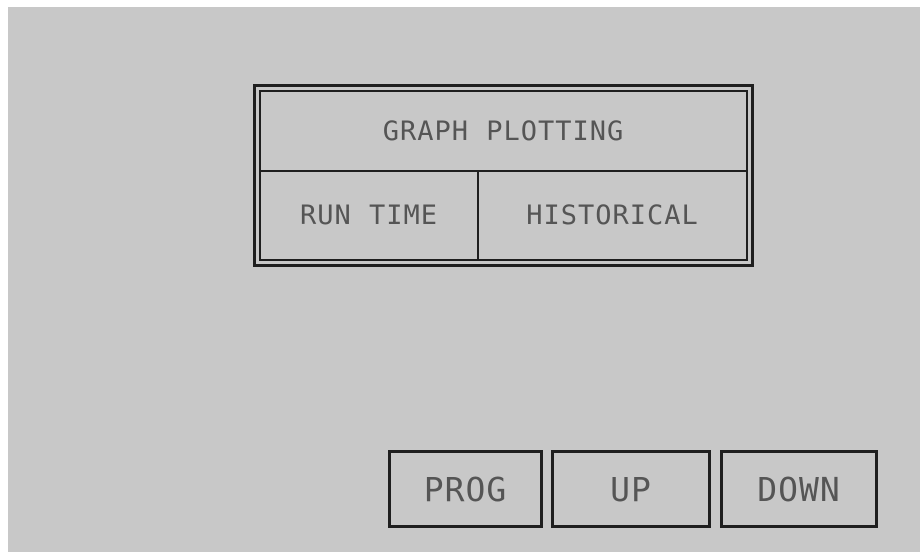 The height and width of the screenshot is (552, 920). I want to click on historical-option: HISTORICAL, so click(612, 215).